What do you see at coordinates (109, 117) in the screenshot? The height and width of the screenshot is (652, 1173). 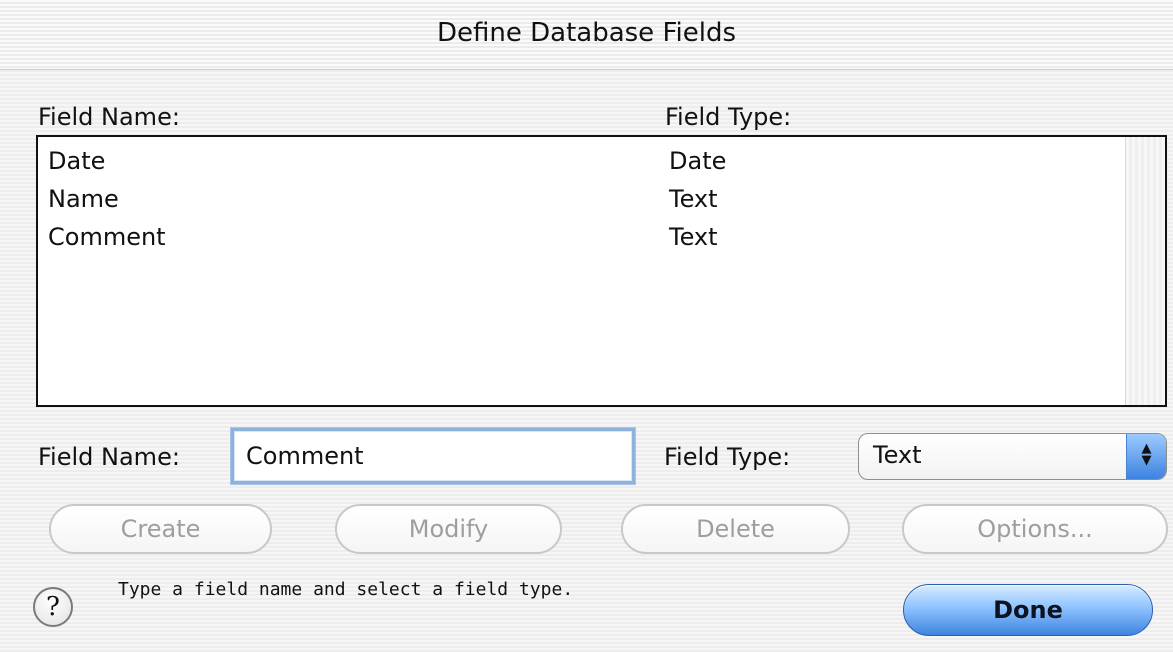 I see `field-name-column-header: Field Name:` at bounding box center [109, 117].